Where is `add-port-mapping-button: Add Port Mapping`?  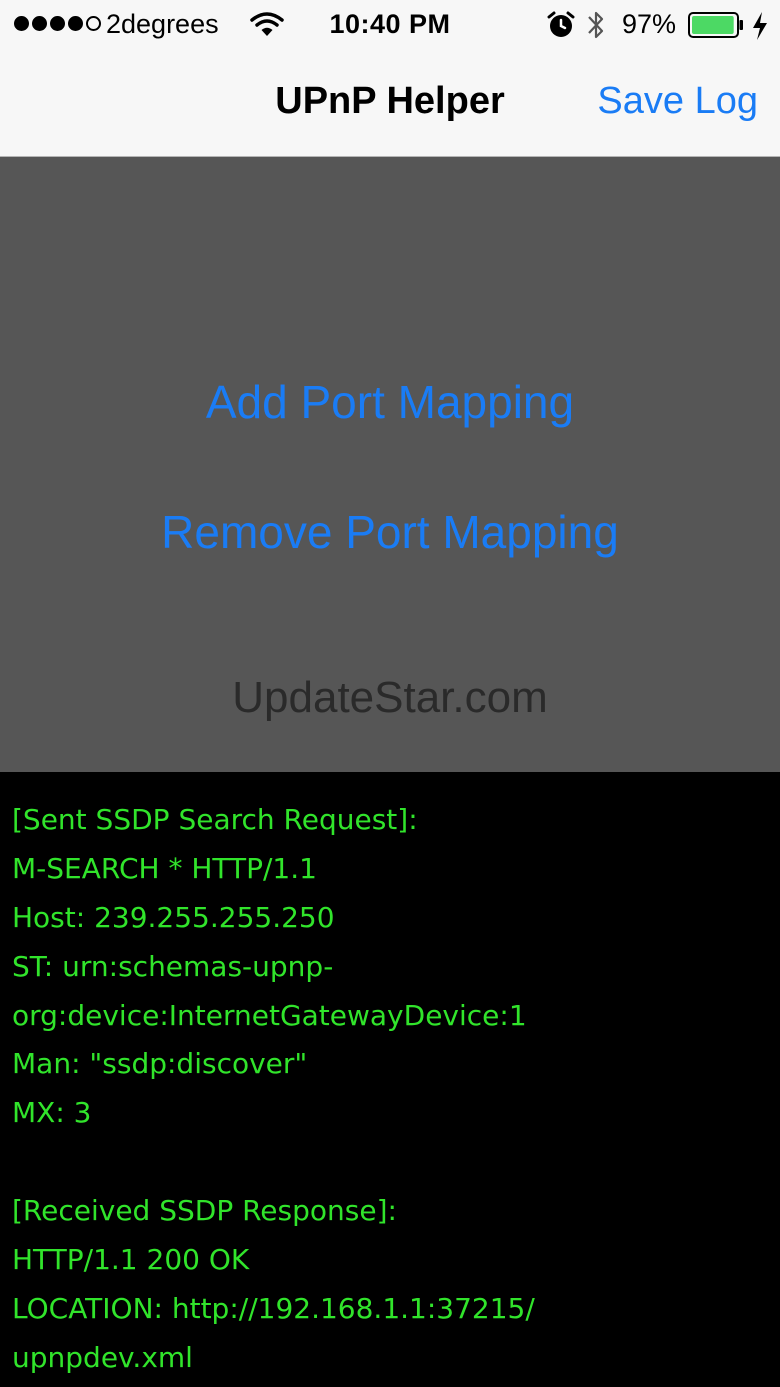
add-port-mapping-button: Add Port Mapping is located at coordinates (390, 402).